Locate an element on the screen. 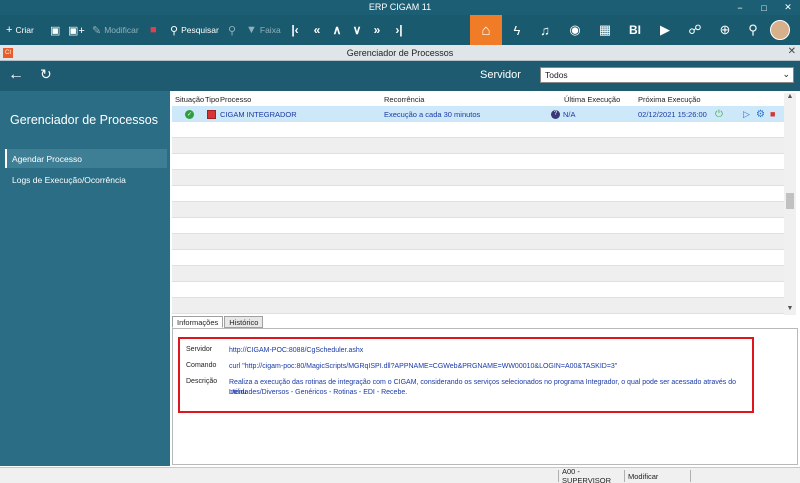  status-ok-icon: ✓ is located at coordinates (189, 114).